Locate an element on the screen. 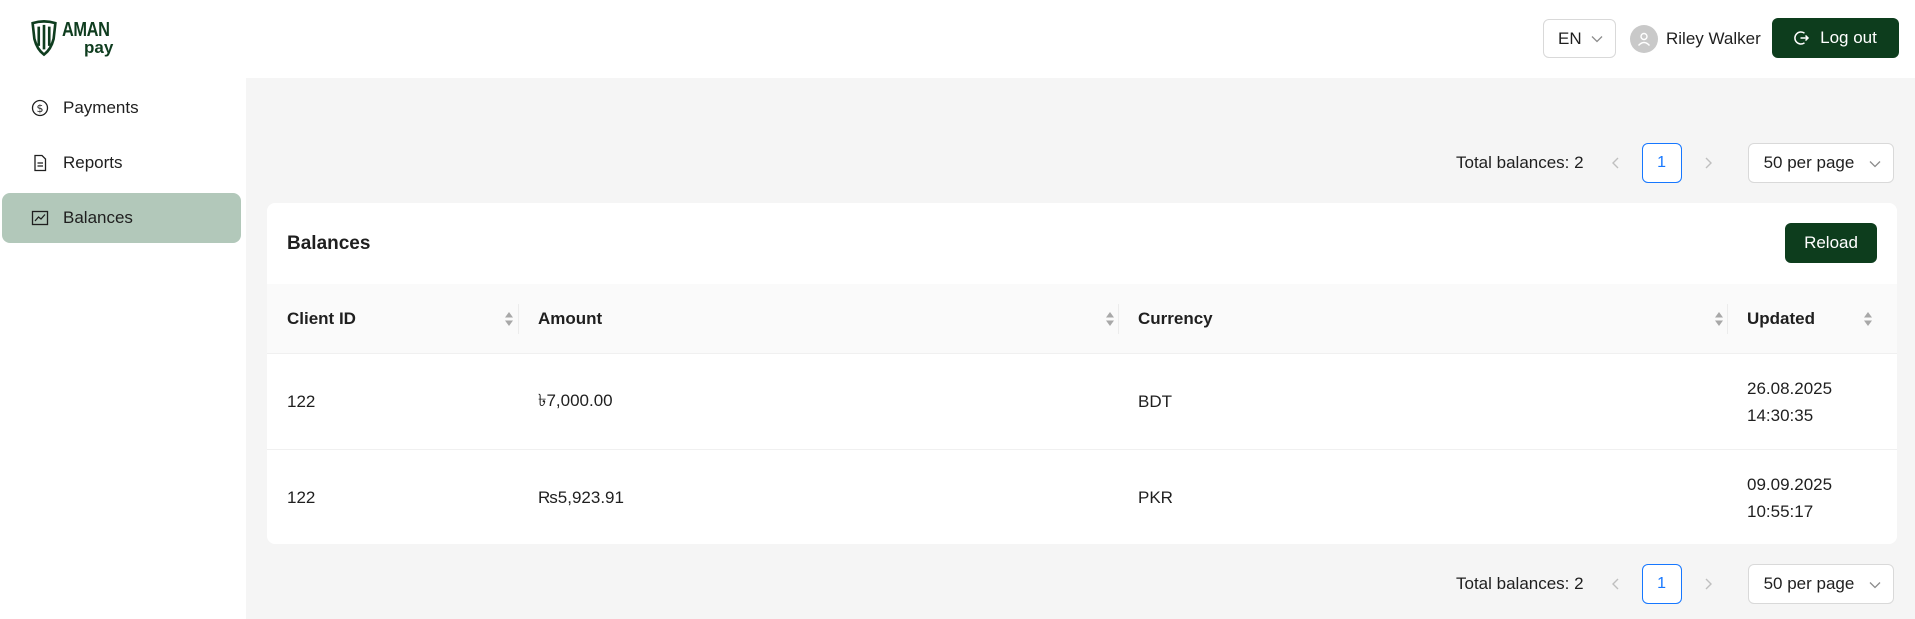  language-select: EN is located at coordinates (1579, 38).